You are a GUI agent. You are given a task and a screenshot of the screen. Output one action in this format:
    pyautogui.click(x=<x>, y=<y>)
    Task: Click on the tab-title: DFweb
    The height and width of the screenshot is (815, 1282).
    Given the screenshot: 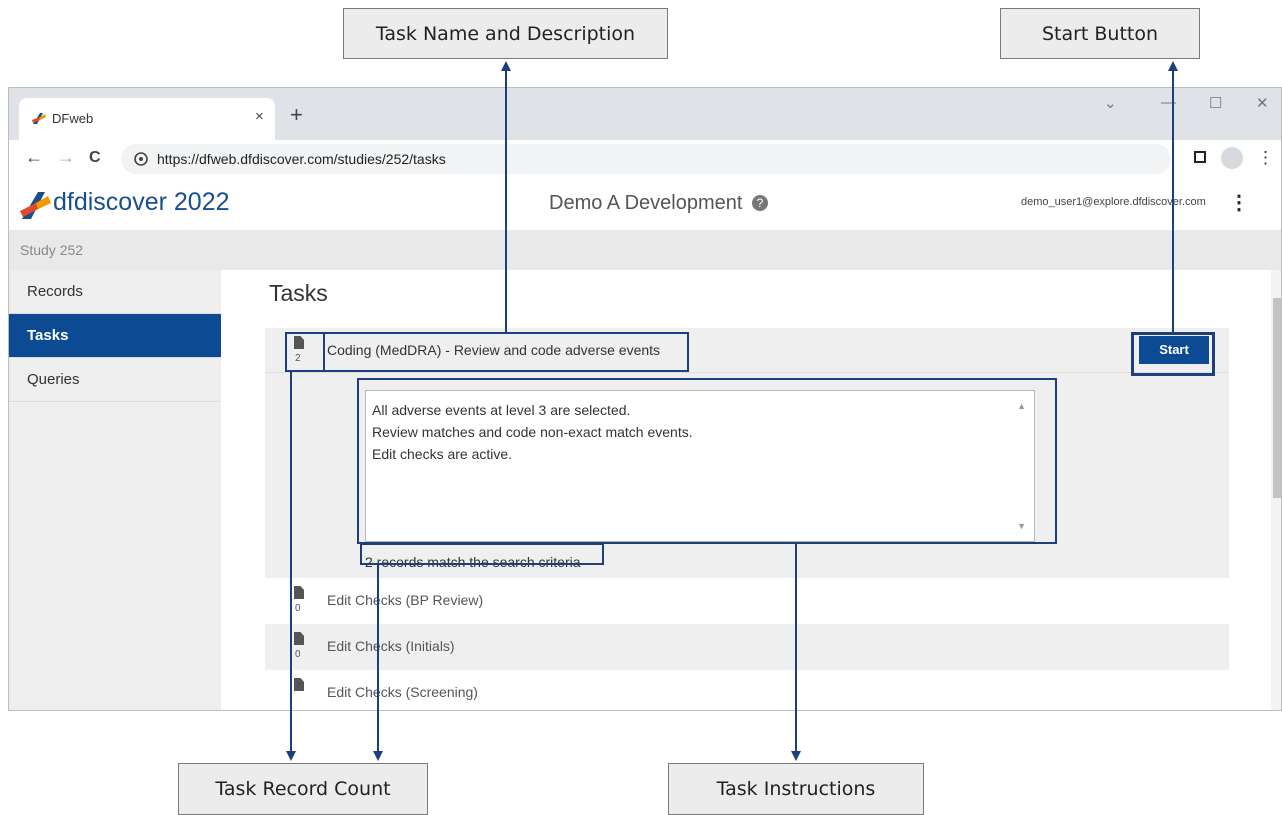 What is the action you would take?
    pyautogui.click(x=73, y=118)
    